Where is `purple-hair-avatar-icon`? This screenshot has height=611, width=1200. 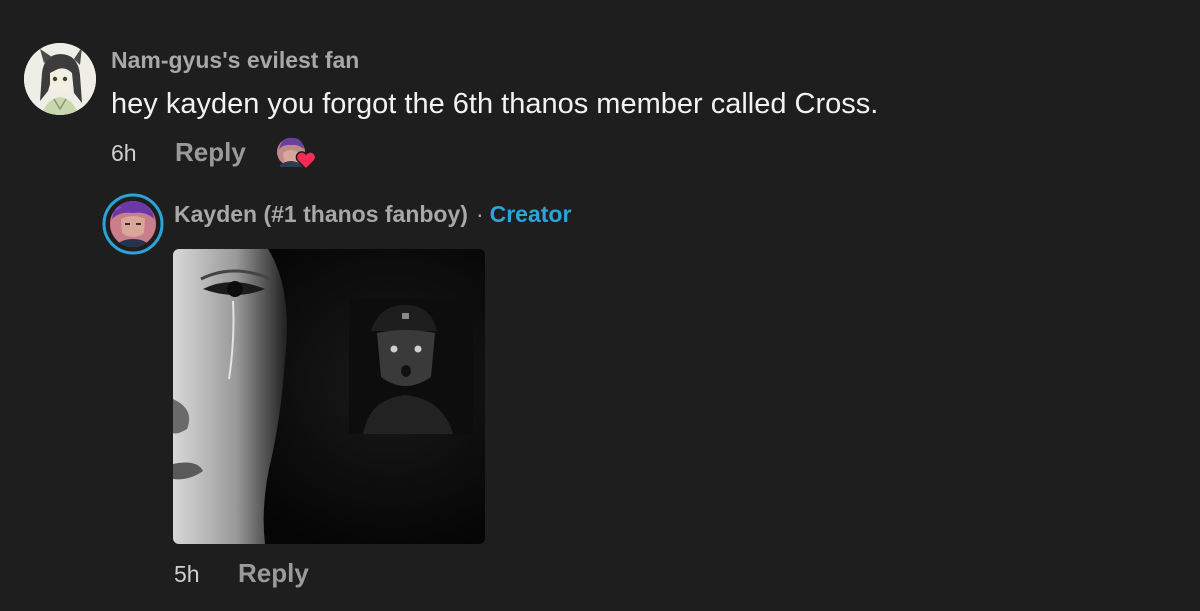 purple-hair-avatar-icon is located at coordinates (133, 224).